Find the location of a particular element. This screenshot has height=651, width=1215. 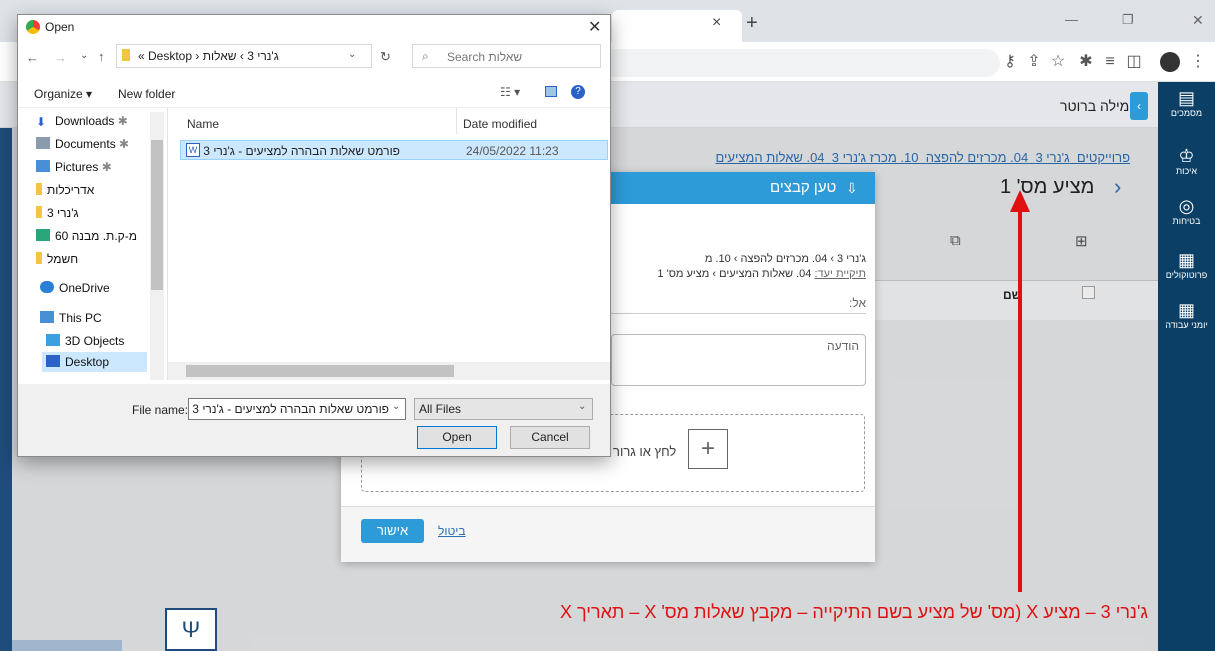

recent-icon: ⌄ is located at coordinates (84, 55).